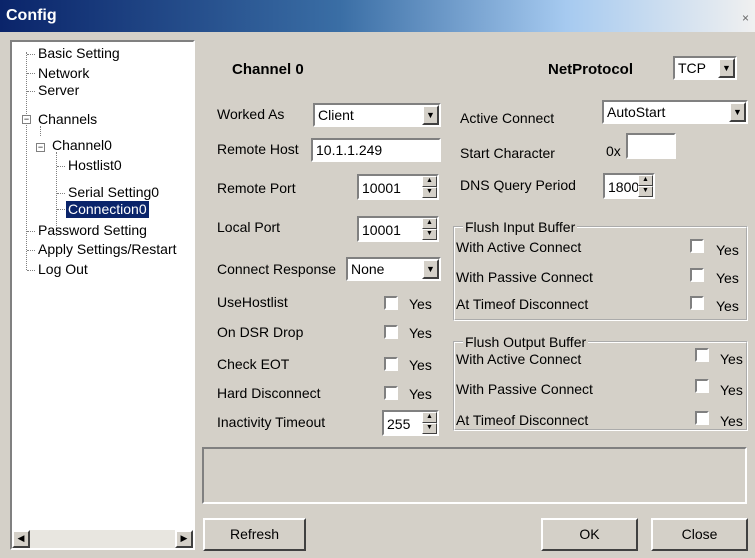 The image size is (755, 558). Describe the element at coordinates (697, 275) in the screenshot. I see `flush-input-passive-checkbox` at that location.